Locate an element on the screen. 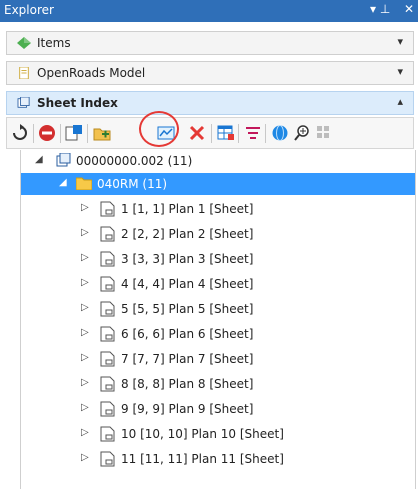  table-icon is located at coordinates (226, 133).